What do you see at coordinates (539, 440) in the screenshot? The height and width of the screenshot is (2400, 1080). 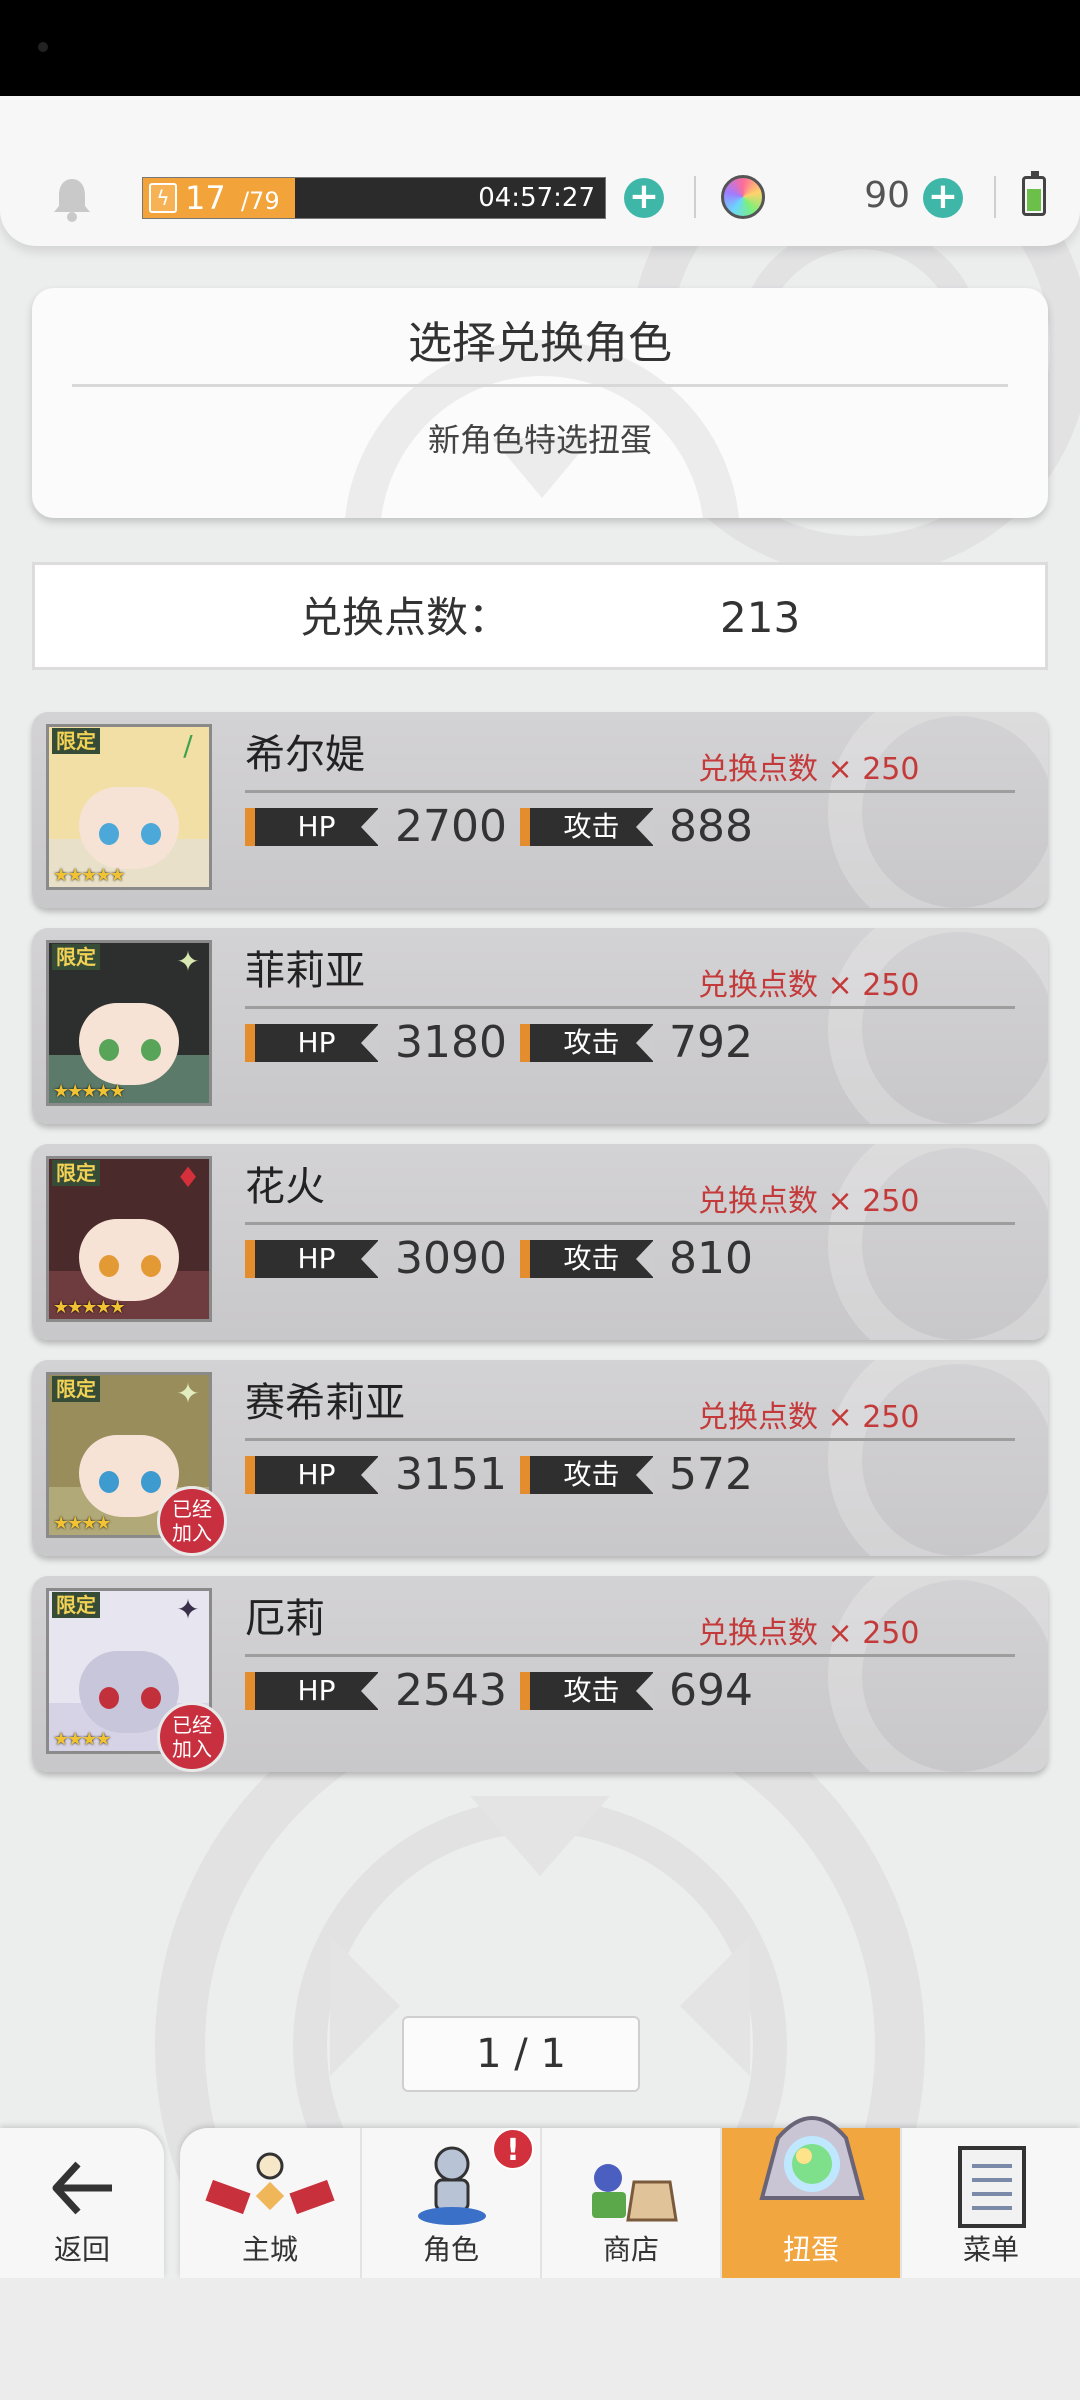 I see `panel-subtitle: 新角色特选扭蛋` at bounding box center [539, 440].